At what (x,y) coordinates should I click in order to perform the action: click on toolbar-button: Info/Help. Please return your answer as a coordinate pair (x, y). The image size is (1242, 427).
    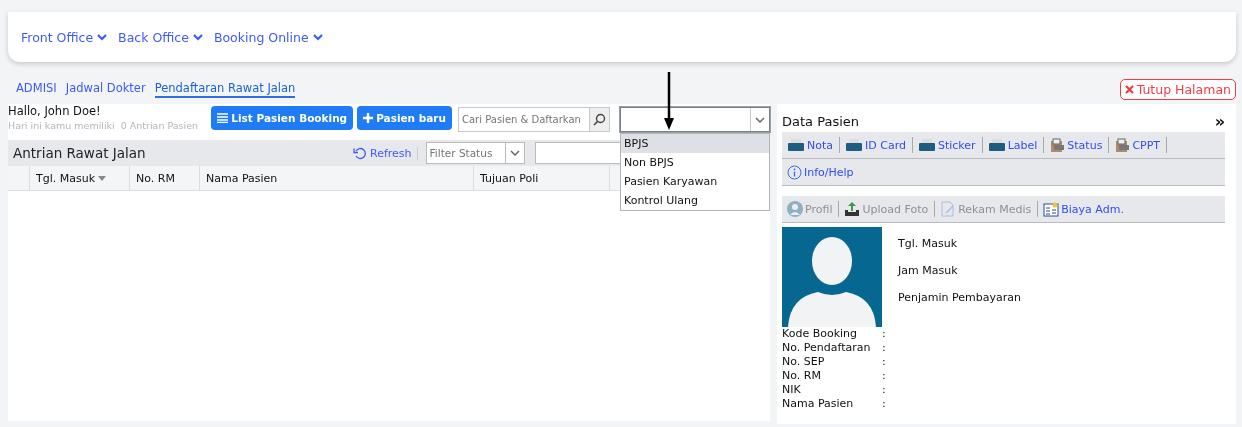
    Looking at the image, I should click on (823, 172).